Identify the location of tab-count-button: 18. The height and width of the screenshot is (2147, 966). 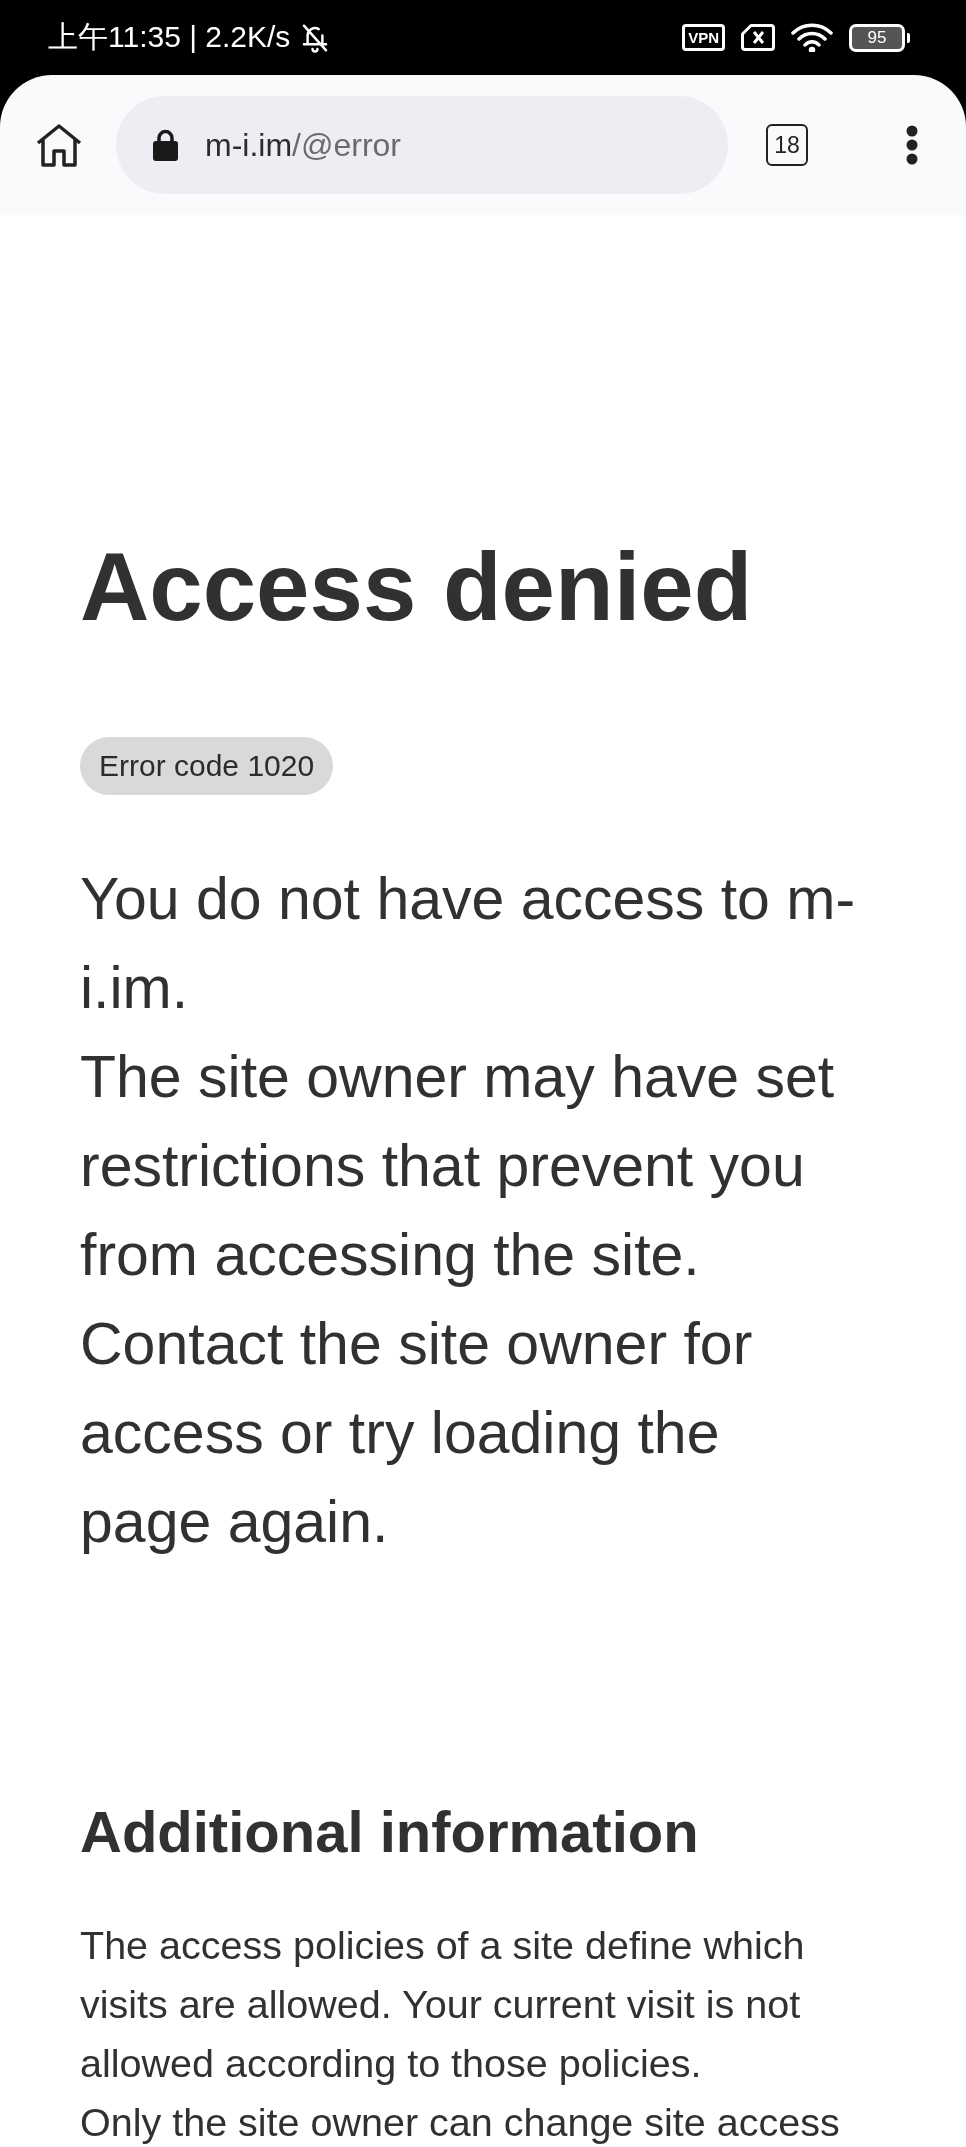
(787, 145).